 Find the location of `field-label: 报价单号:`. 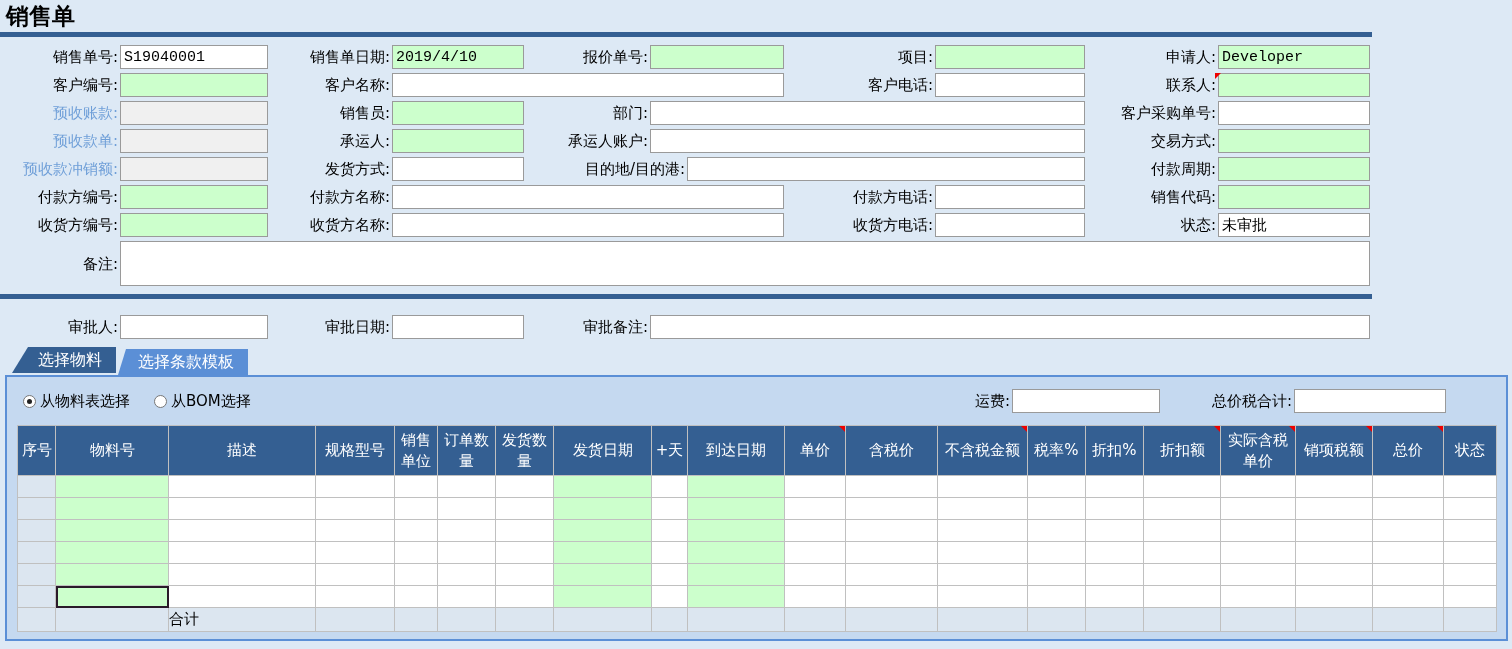

field-label: 报价单号: is located at coordinates (615, 57).